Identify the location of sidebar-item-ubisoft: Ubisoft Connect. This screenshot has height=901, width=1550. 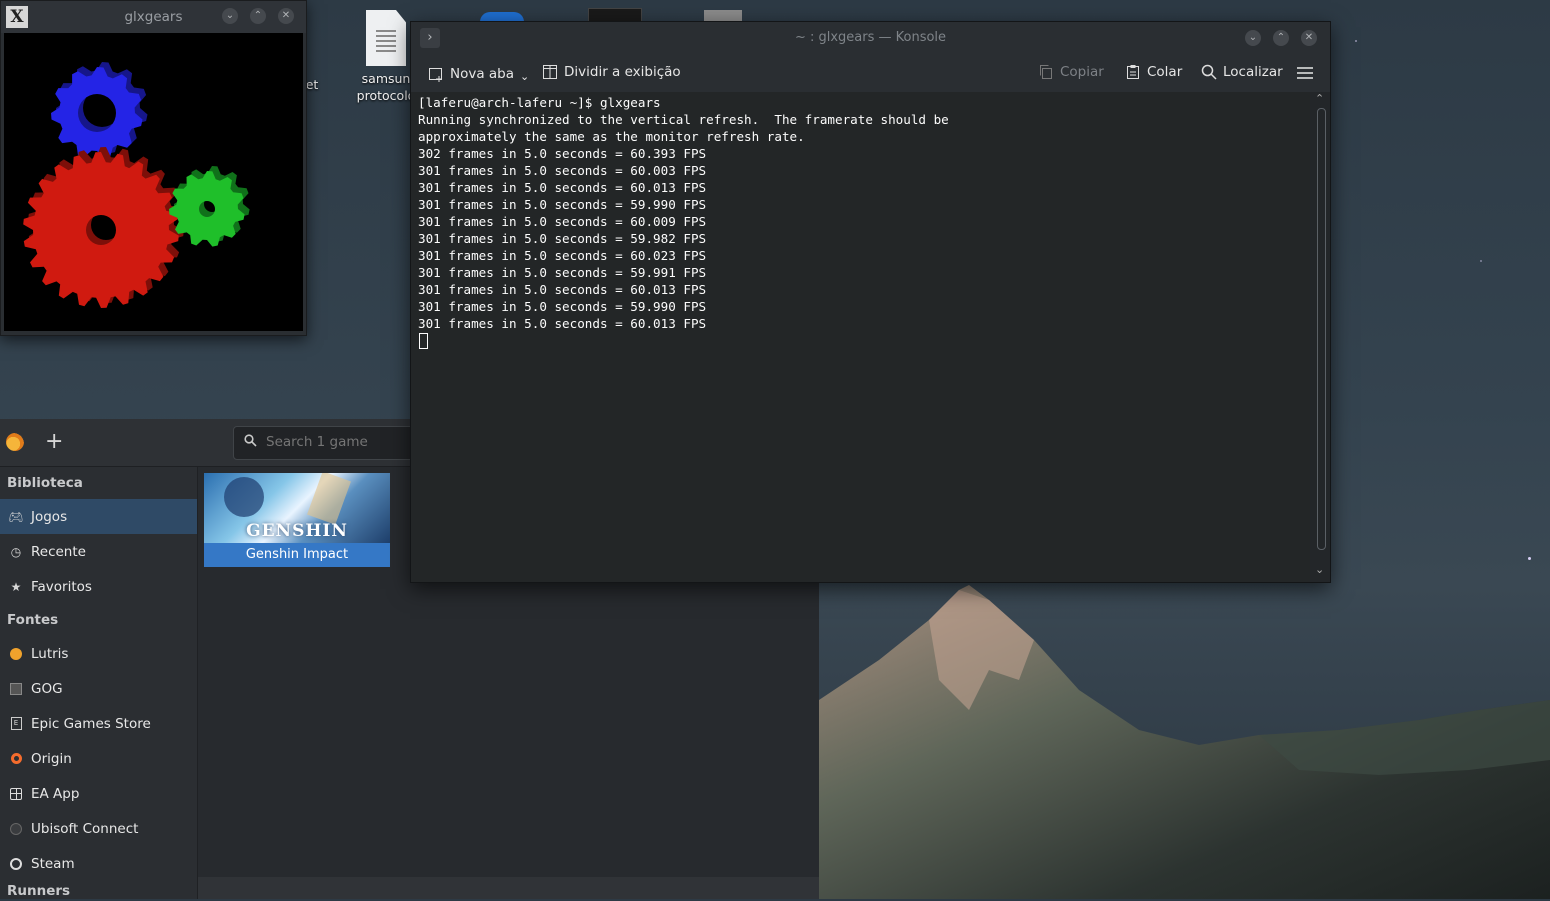
(98, 828).